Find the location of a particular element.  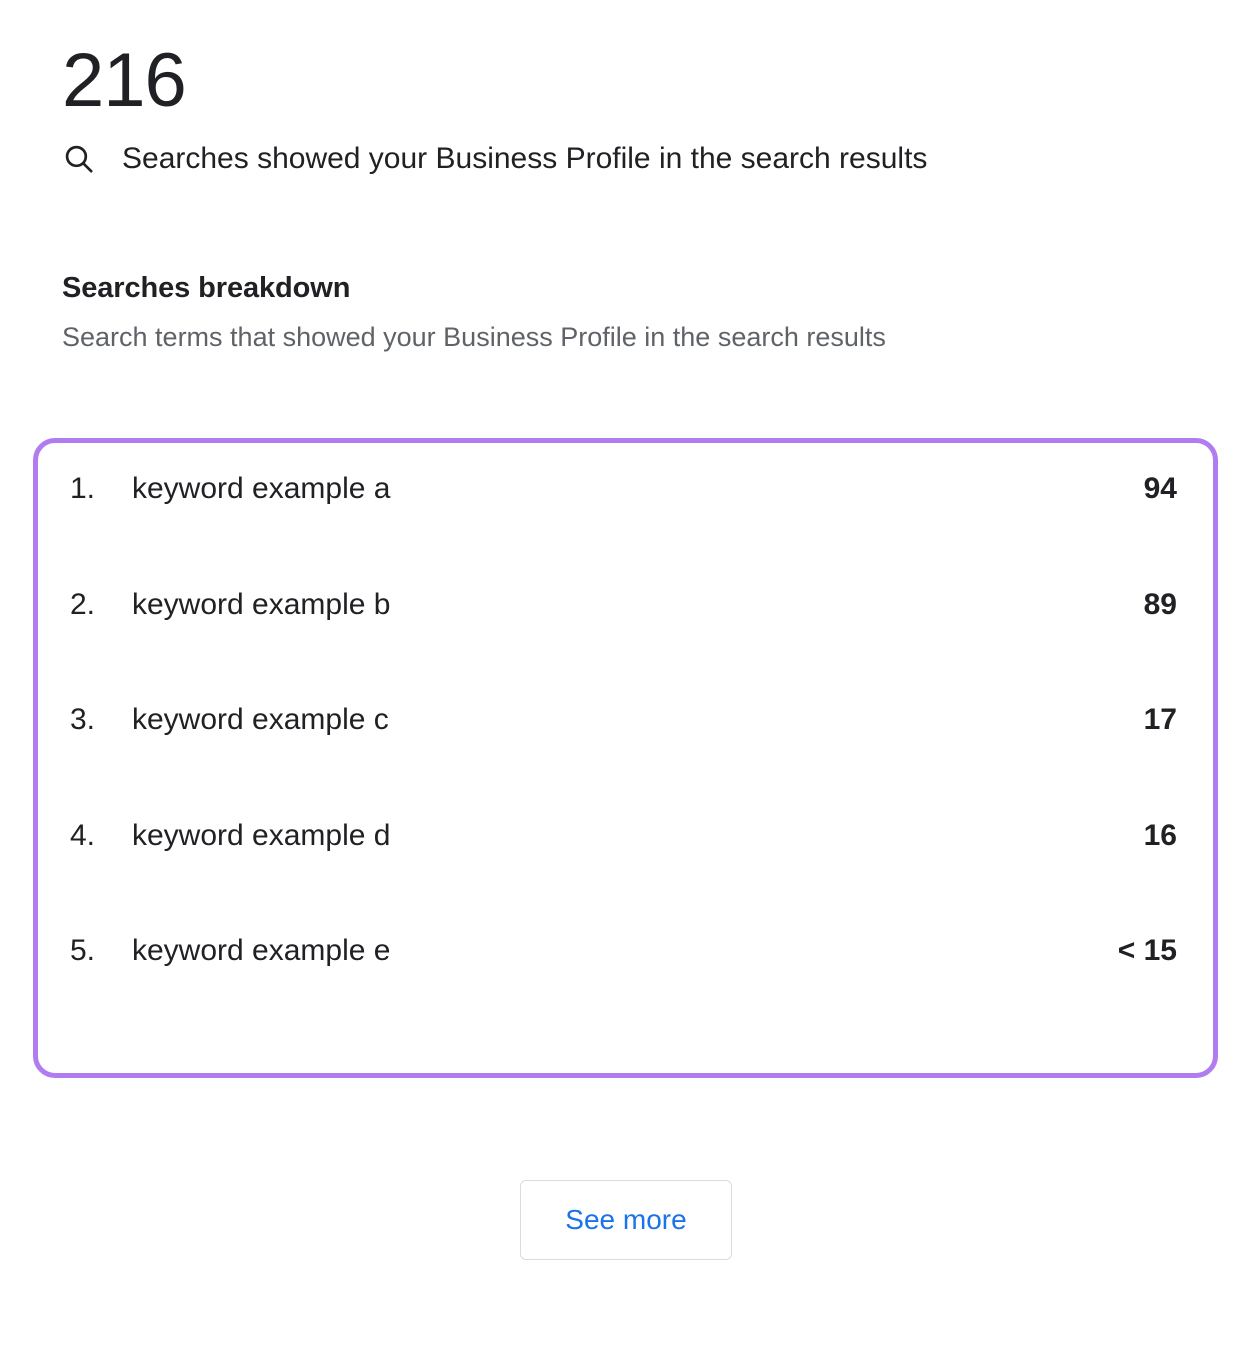

keyword-term: keyword example b is located at coordinates (261, 604).